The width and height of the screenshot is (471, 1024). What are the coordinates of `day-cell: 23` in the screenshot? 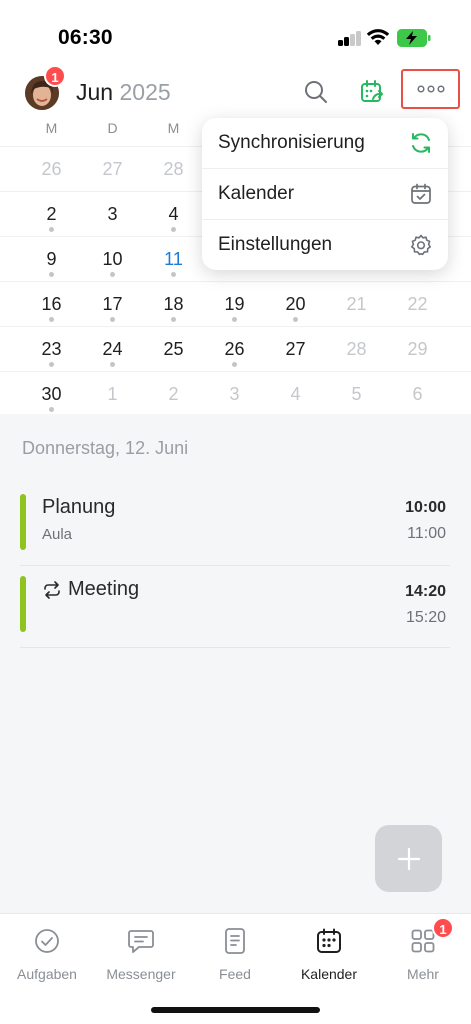 It's located at (51, 349).